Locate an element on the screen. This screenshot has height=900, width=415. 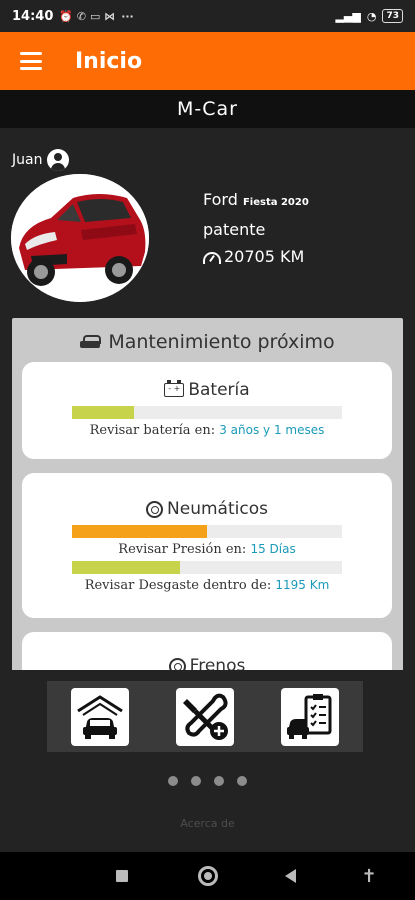
app-name-header: M-Car is located at coordinates (207, 109).